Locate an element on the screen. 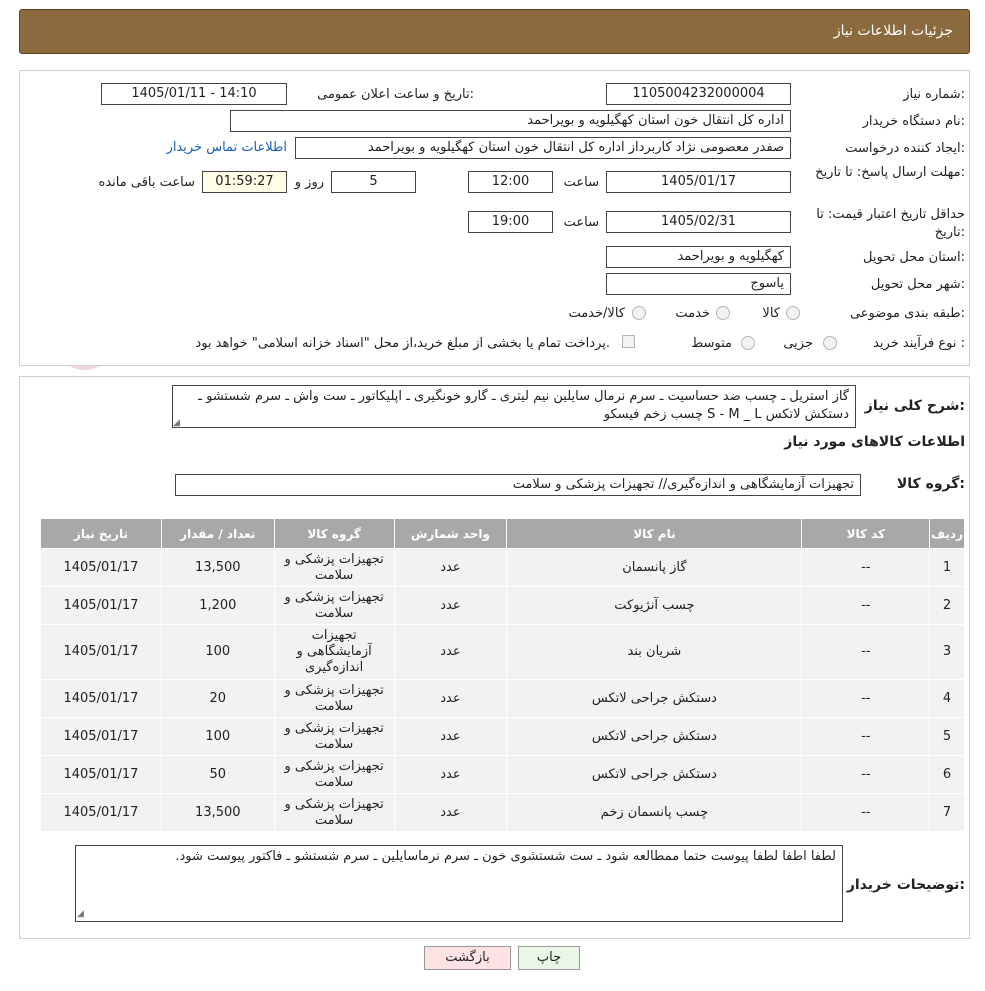  buyer-notes-label: توضیحات خریدار: is located at coordinates (905, 885).